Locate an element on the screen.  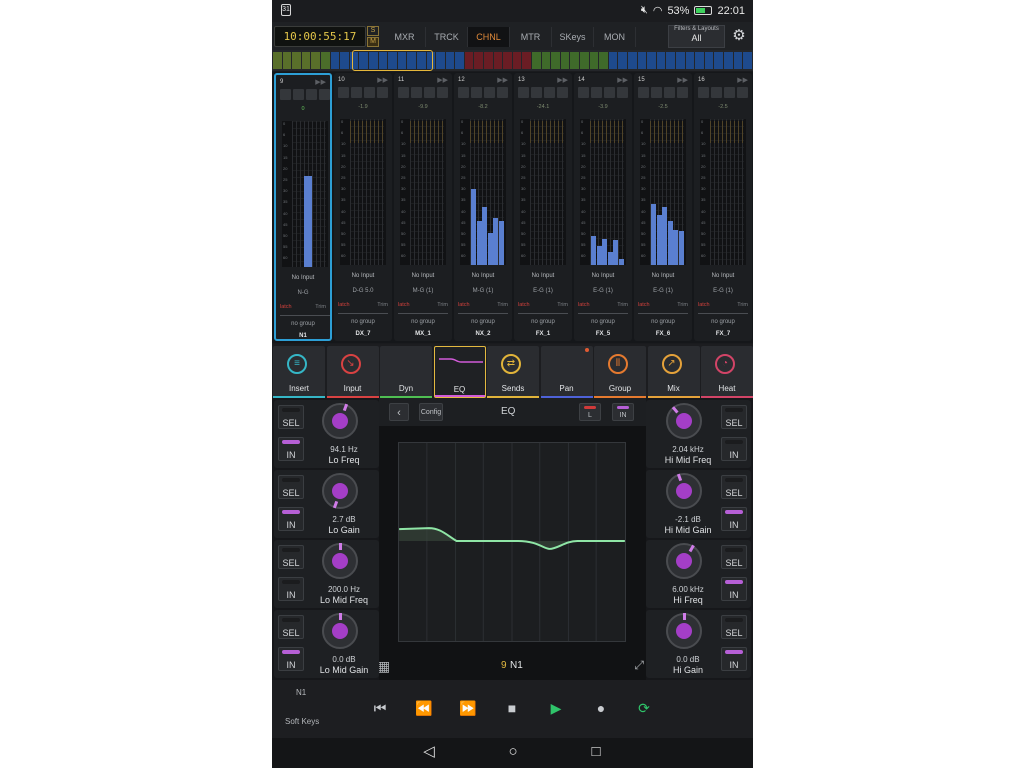
fast-forward-icon: ⏩ is located at coordinates (468, 708).